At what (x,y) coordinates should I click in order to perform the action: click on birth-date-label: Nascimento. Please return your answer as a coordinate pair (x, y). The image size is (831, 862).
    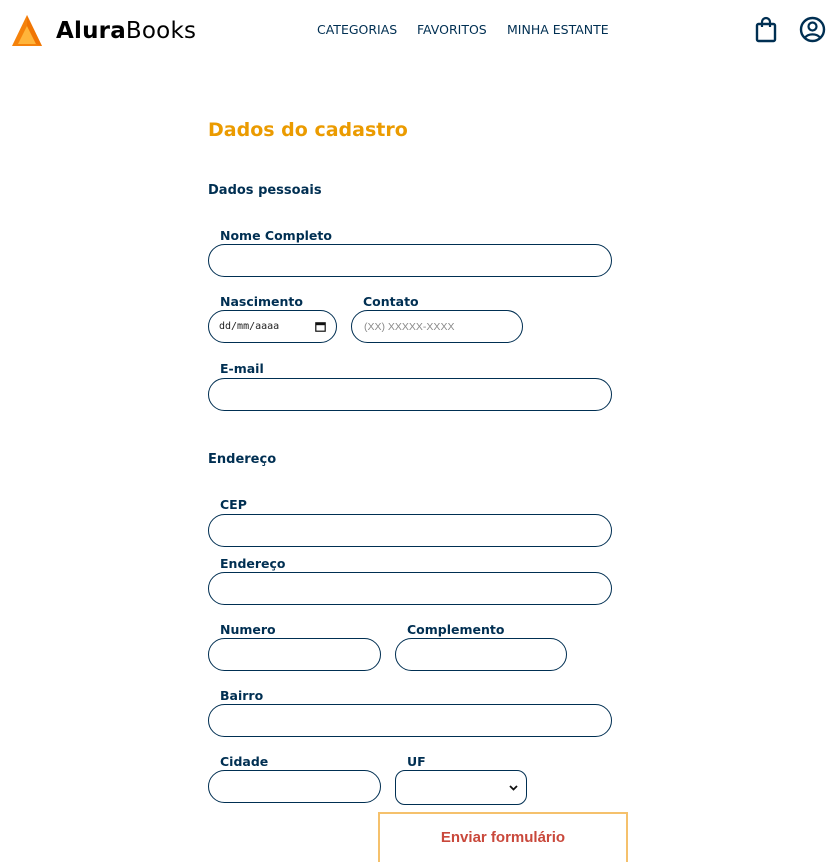
    Looking at the image, I should click on (261, 301).